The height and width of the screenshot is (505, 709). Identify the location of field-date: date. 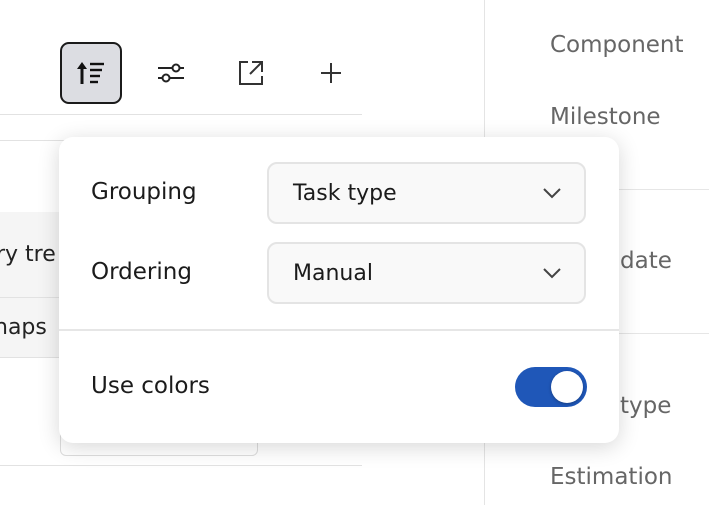
(646, 261).